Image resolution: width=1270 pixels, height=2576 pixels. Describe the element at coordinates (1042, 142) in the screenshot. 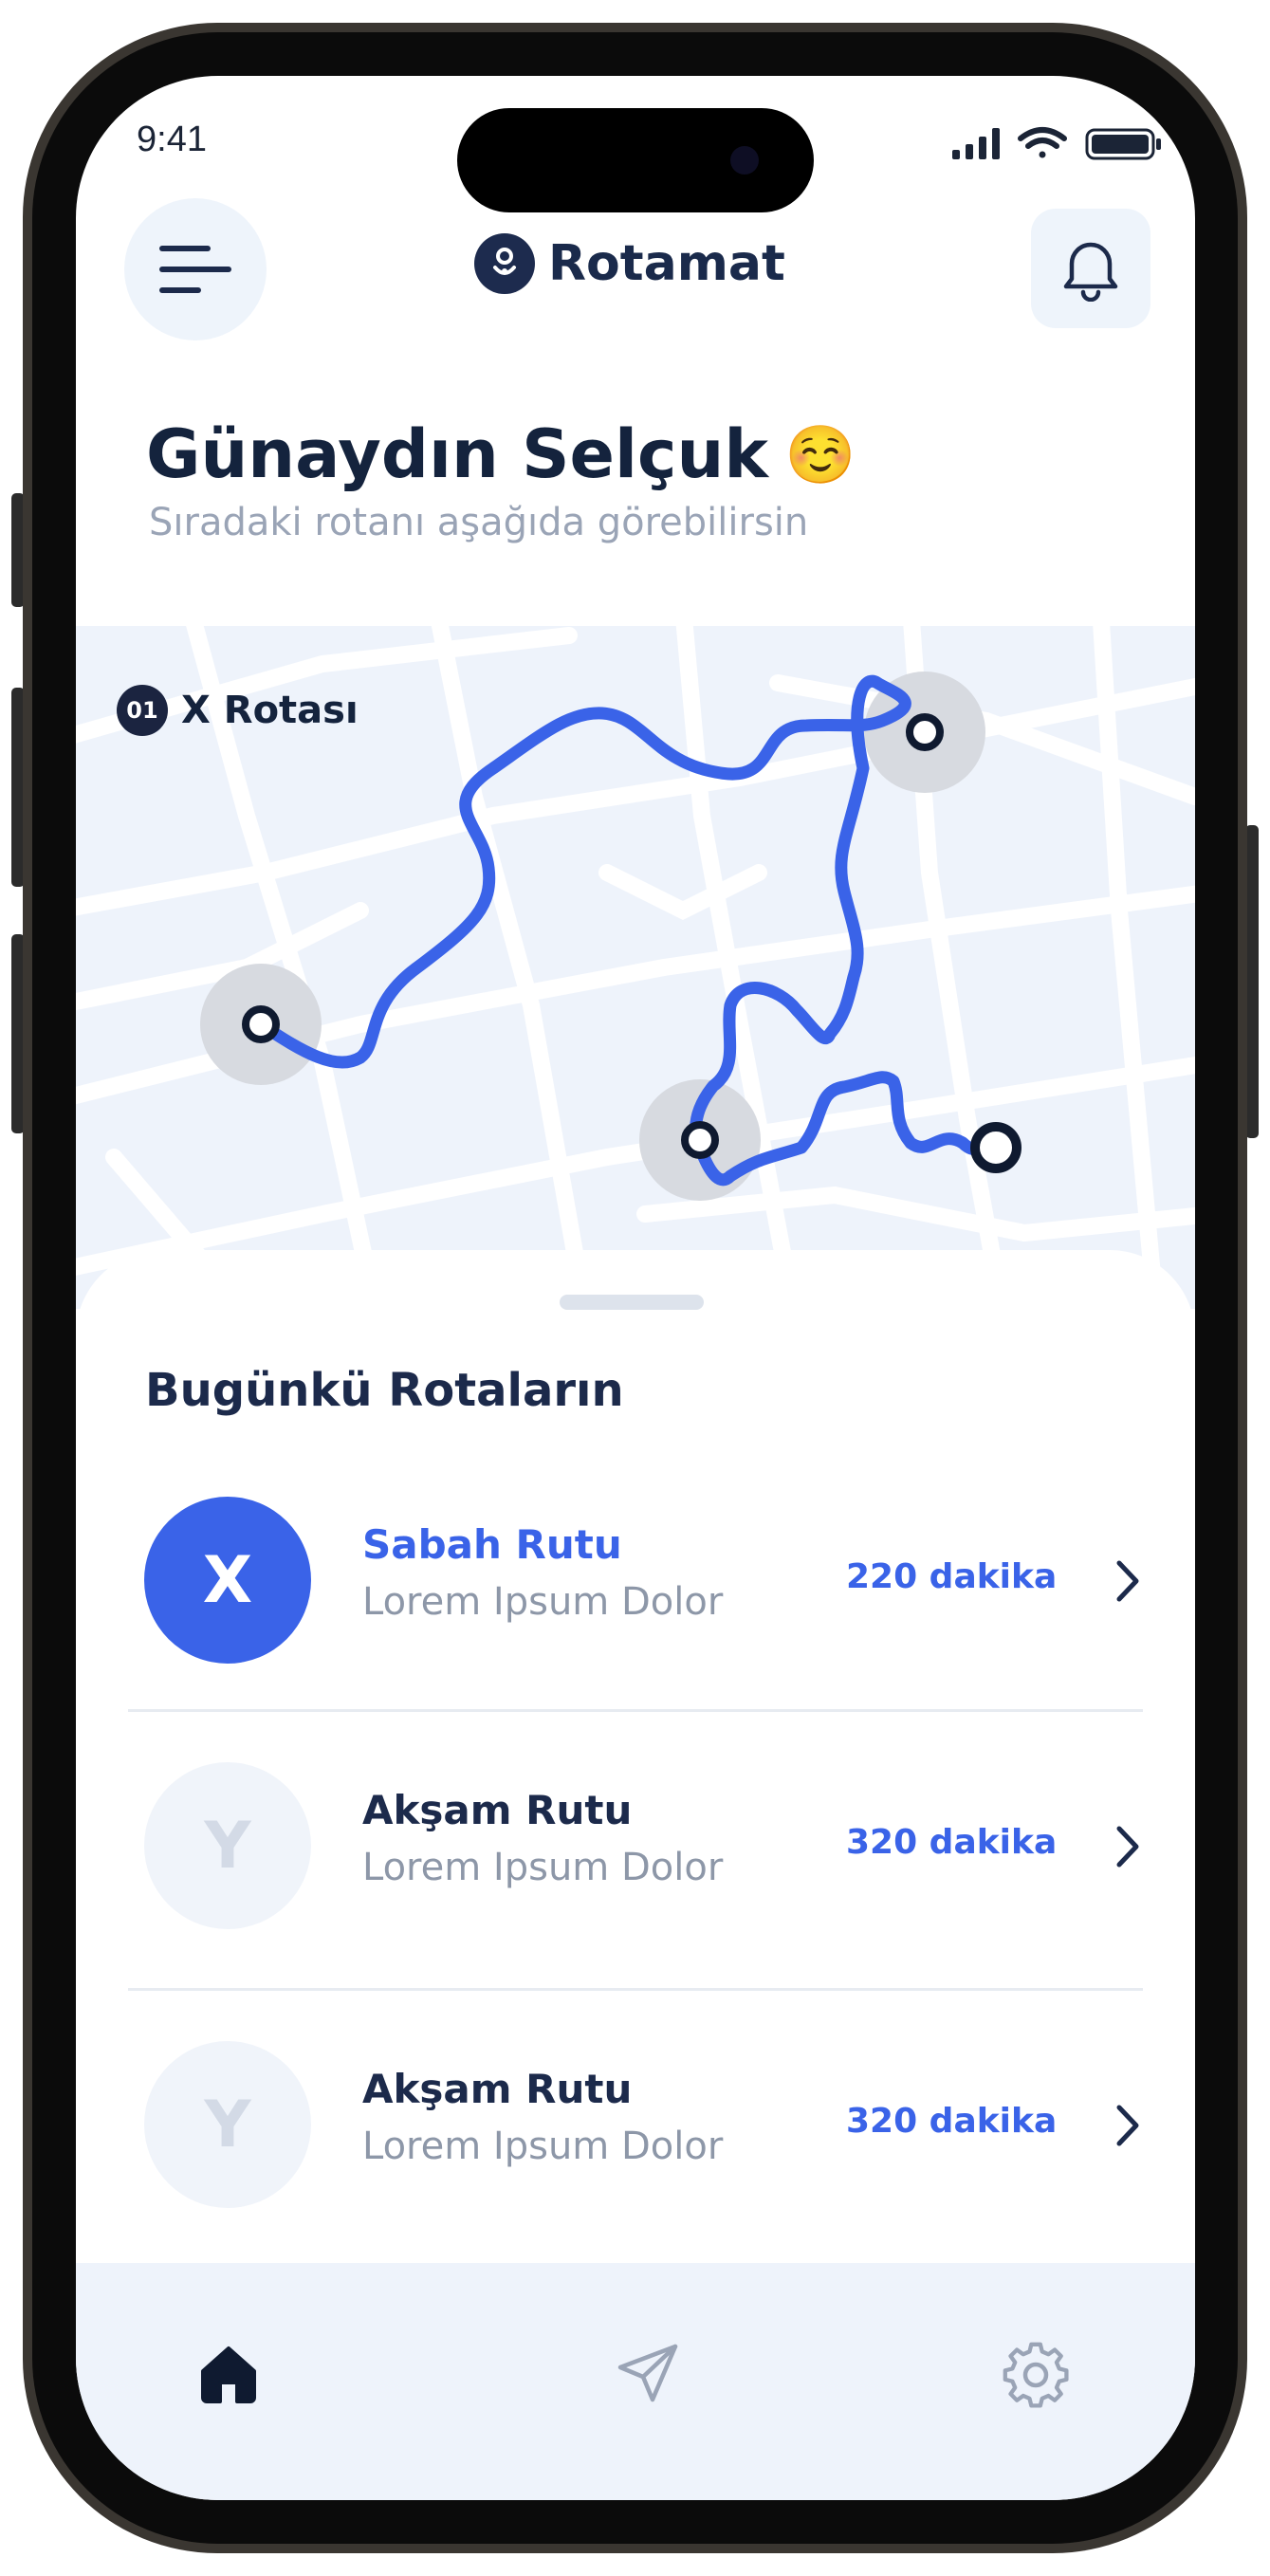

I see `wifi-icon` at that location.